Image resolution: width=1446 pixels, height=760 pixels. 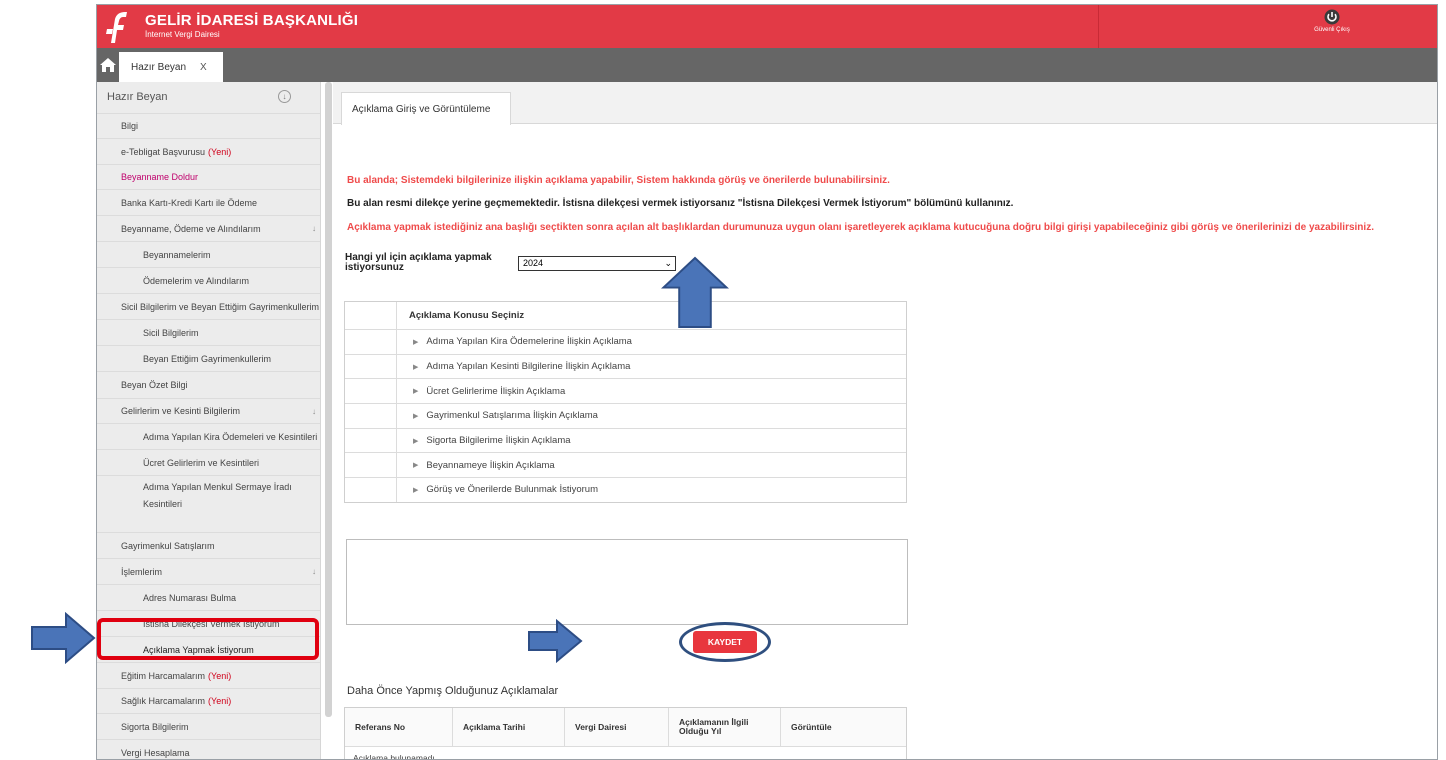 What do you see at coordinates (1098, 26) in the screenshot?
I see `header-divider` at bounding box center [1098, 26].